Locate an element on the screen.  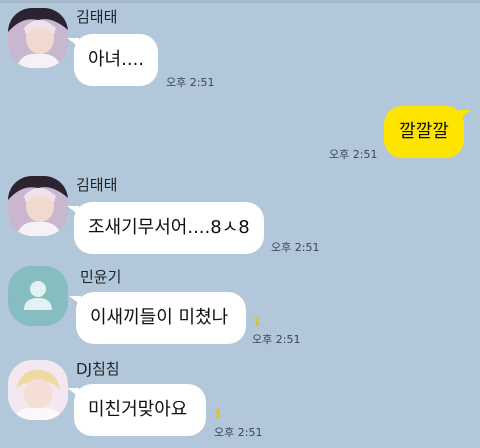
default-person-icon is located at coordinates (38, 296).